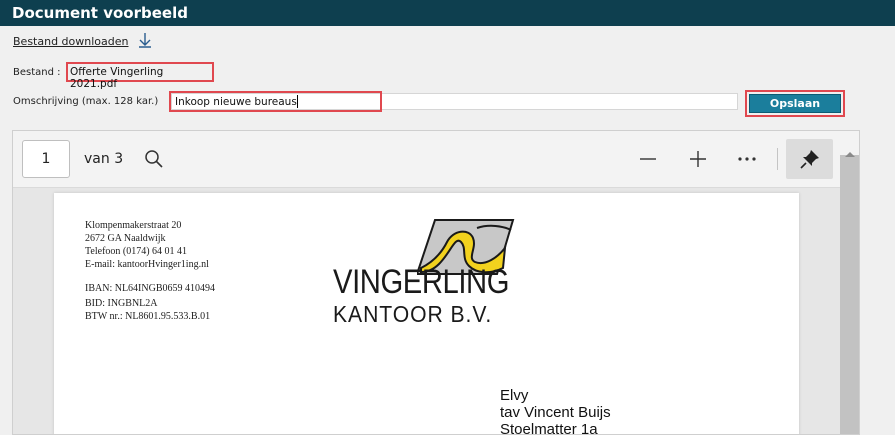  Describe the element at coordinates (421, 282) in the screenshot. I see `brand-name: VINGERLING` at that location.